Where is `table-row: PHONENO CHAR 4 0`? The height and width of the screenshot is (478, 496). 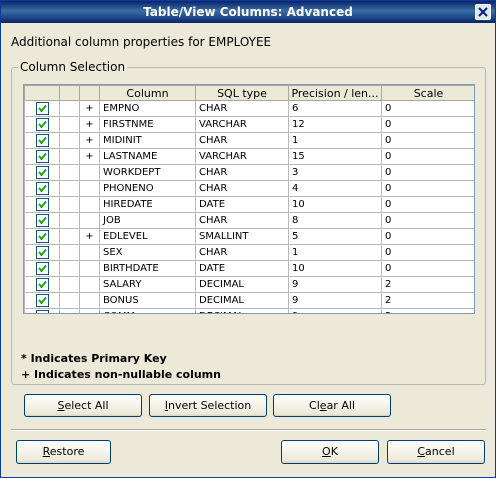 table-row: PHONENO CHAR 4 0 is located at coordinates (249, 188).